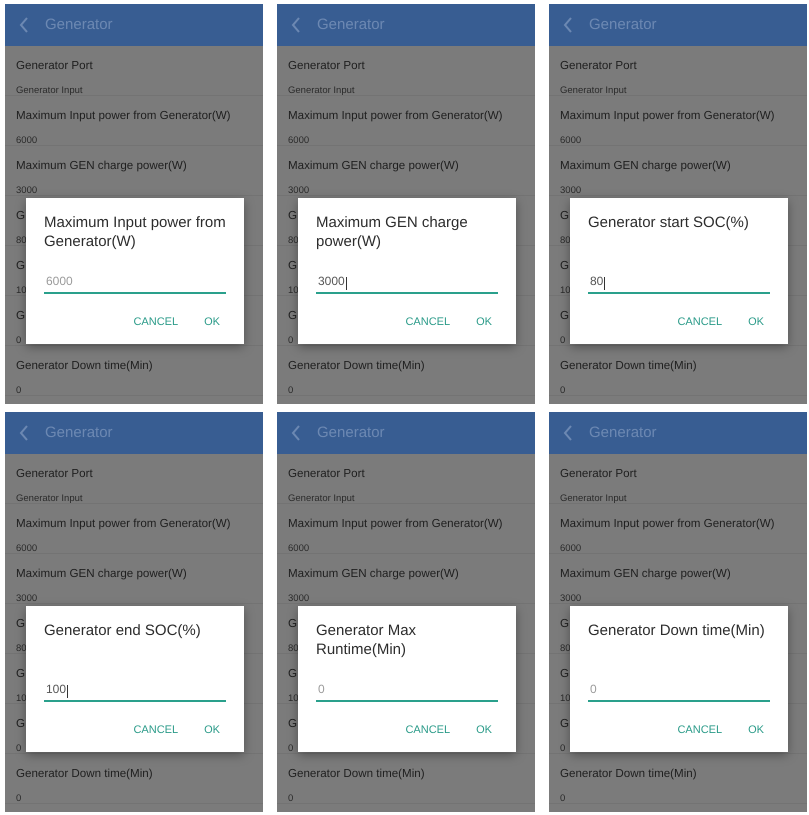 The height and width of the screenshot is (815, 809). Describe the element at coordinates (669, 223) in the screenshot. I see `dialog-title: Generator start SOC(%)` at that location.